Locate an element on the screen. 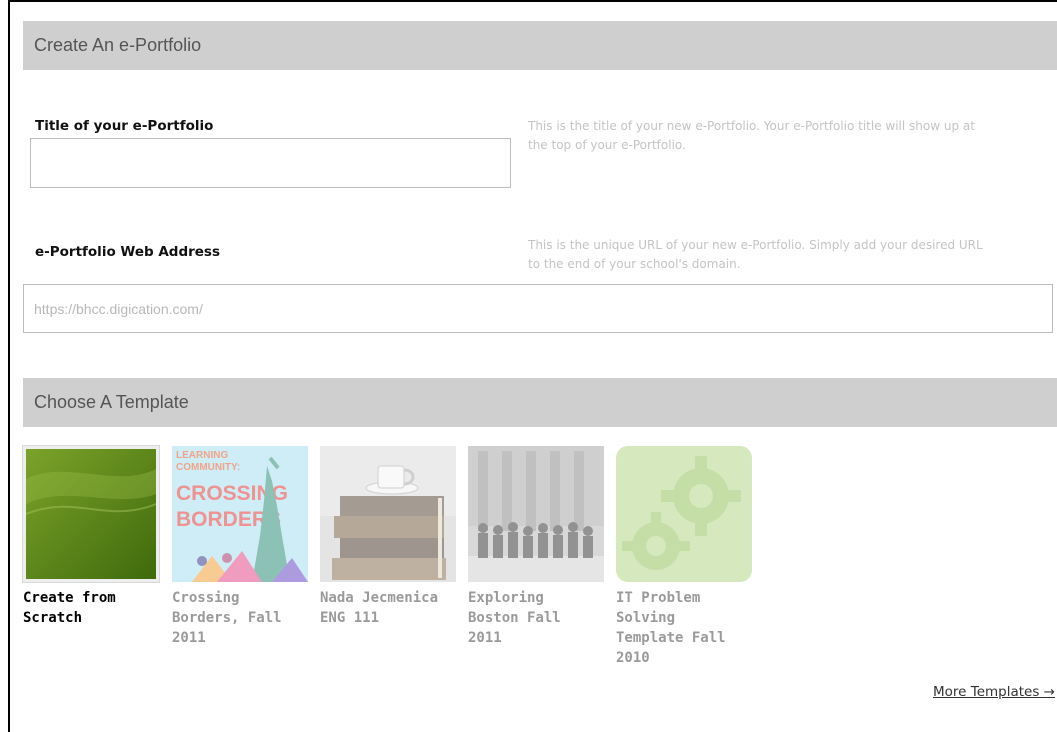 This screenshot has width=1057, height=732. more-templates-link: More Templates → is located at coordinates (994, 692).